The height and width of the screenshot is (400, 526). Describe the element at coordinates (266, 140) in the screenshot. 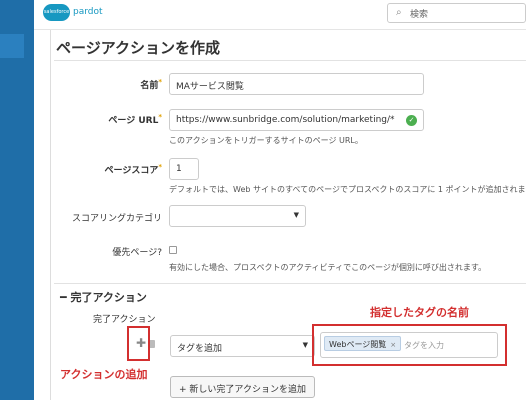

I see `page-url-help: このアクションをトリガーするサイトのページ URL。` at that location.